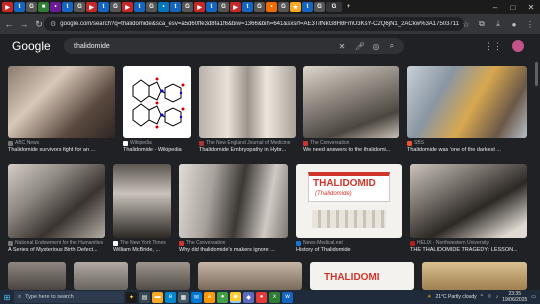 The width and height of the screenshot is (540, 304). Describe the element at coordinates (222, 297) in the screenshot. I see `green-app-icon: ●` at that location.